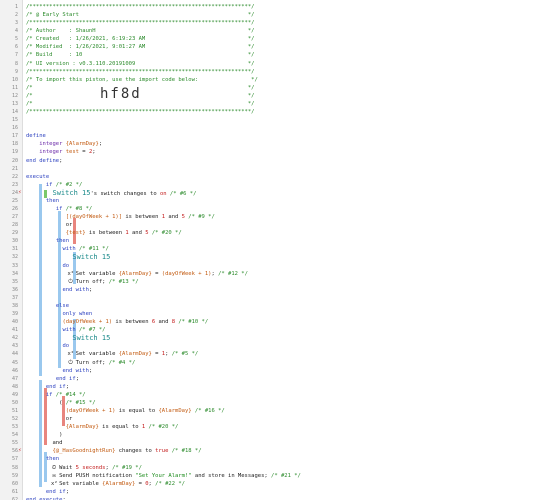 This screenshot has width=550, height=500. Describe the element at coordinates (92, 249) in the screenshot. I see `comment-token: /* #11 */` at that location.